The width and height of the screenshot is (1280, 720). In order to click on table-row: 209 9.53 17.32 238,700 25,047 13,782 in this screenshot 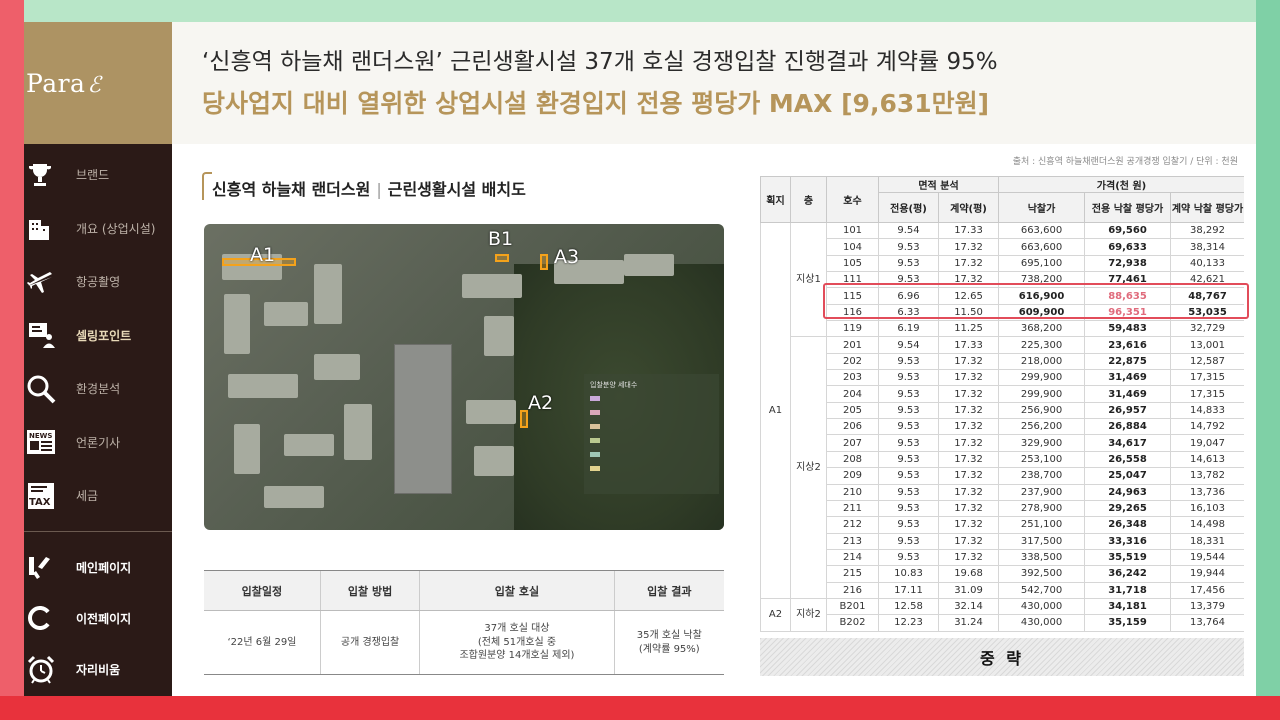, I will do `click(1002, 476)`.